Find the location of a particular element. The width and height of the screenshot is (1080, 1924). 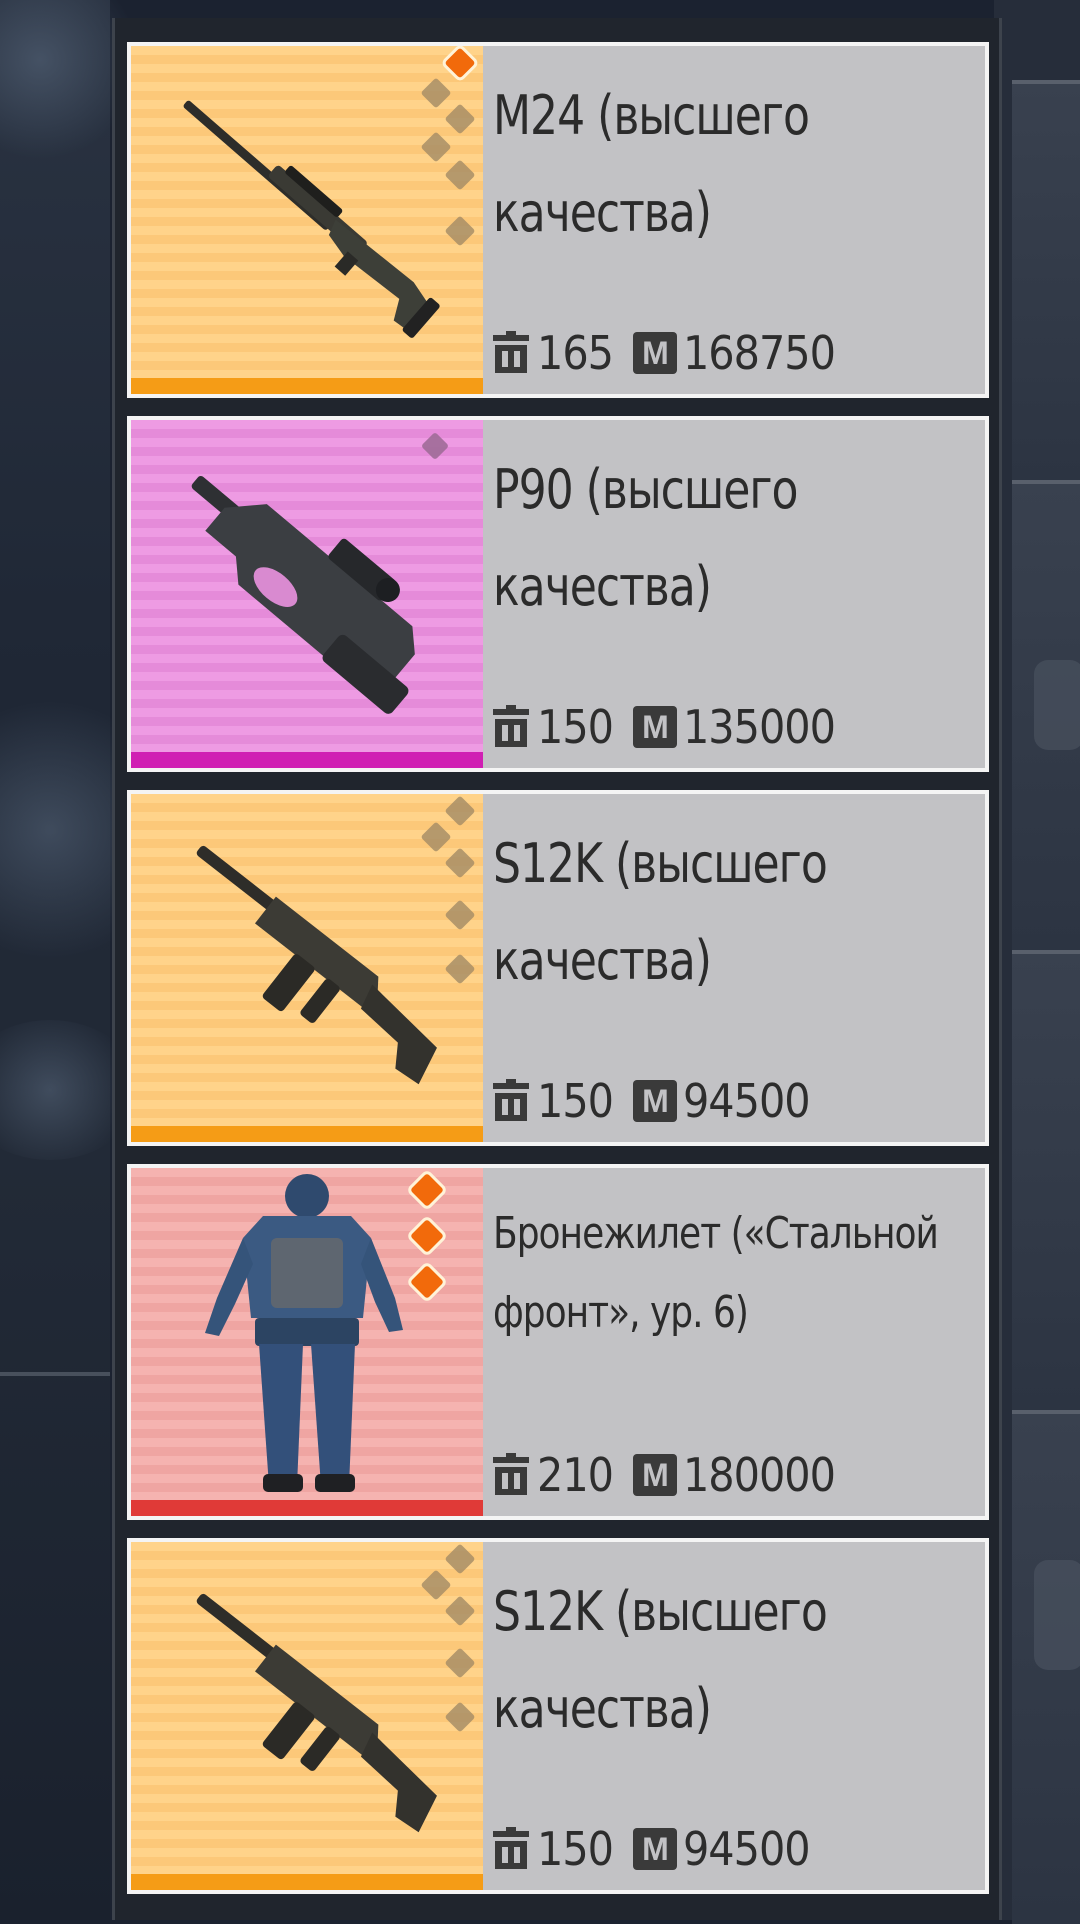

item-info: P90 (высшего качества) 150 M 135000 is located at coordinates (734, 594).